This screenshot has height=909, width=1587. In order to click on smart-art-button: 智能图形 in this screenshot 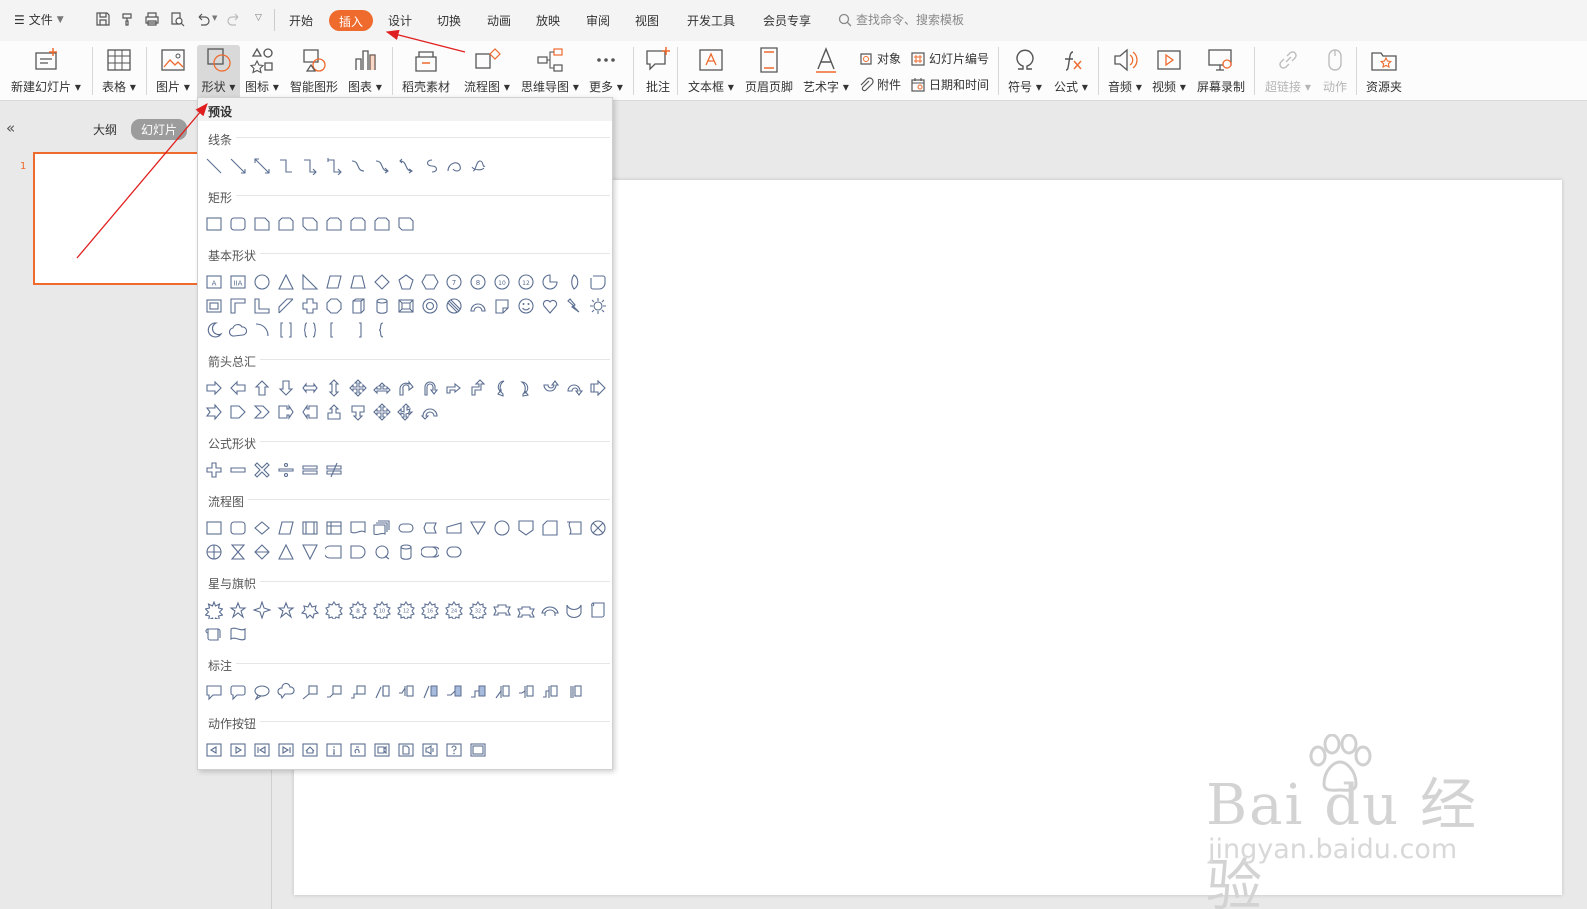, I will do `click(314, 72)`.